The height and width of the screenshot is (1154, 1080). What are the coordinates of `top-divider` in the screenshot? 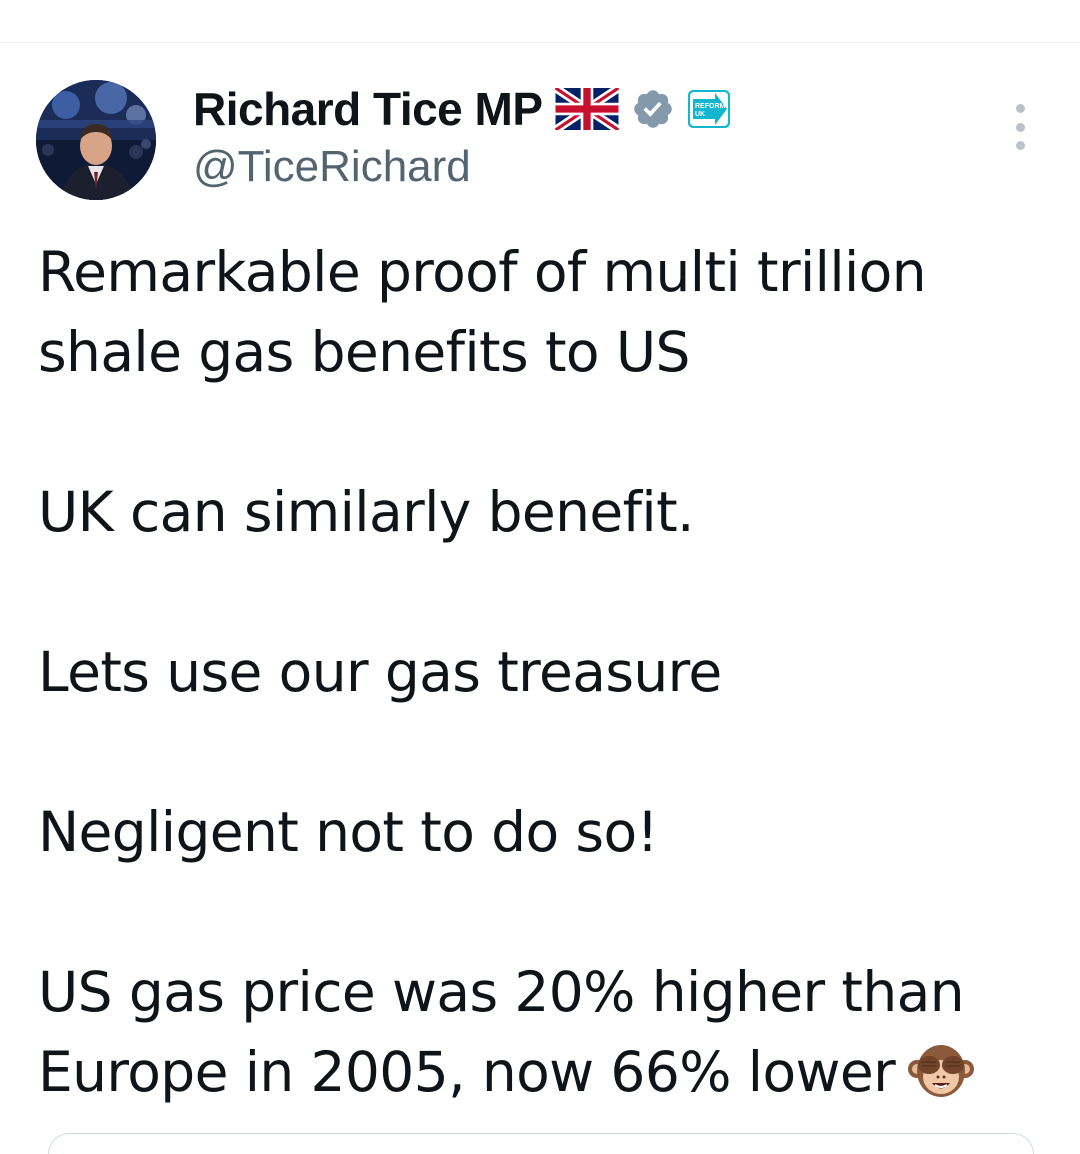 It's located at (540, 42).